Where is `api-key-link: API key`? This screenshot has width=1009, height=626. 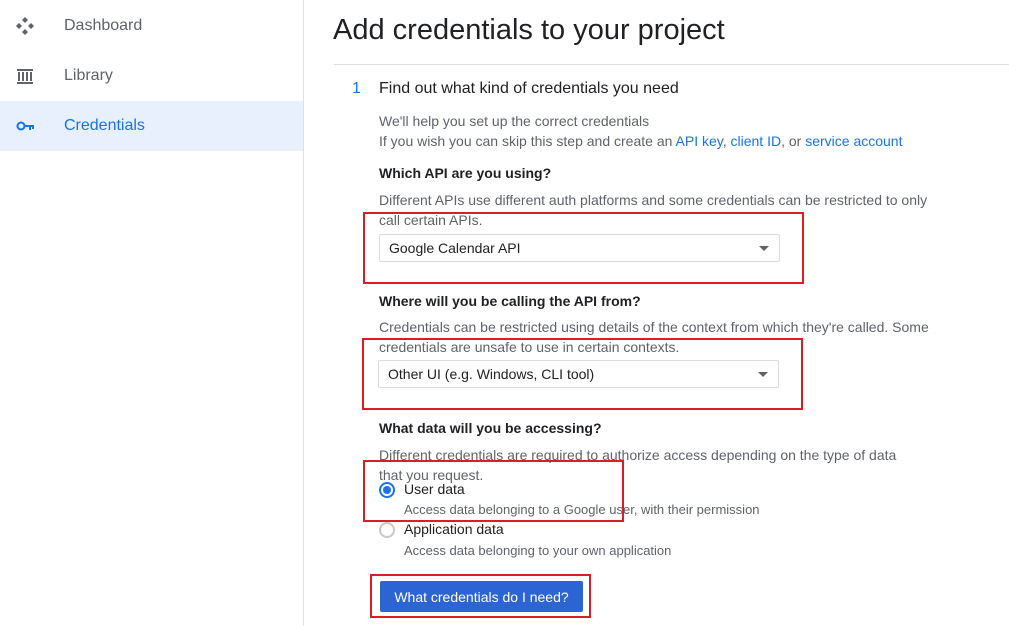 api-key-link: API key is located at coordinates (699, 141).